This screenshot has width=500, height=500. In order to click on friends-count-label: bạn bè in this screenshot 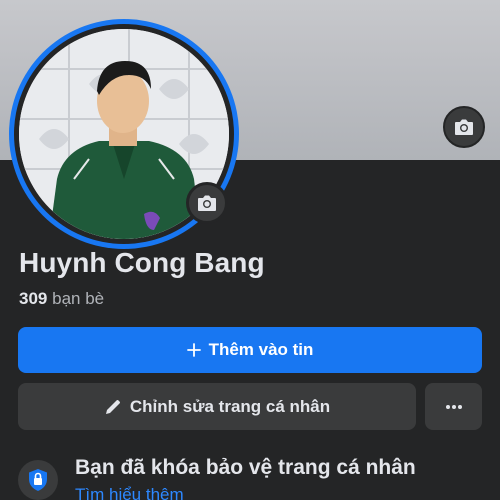, I will do `click(78, 298)`.